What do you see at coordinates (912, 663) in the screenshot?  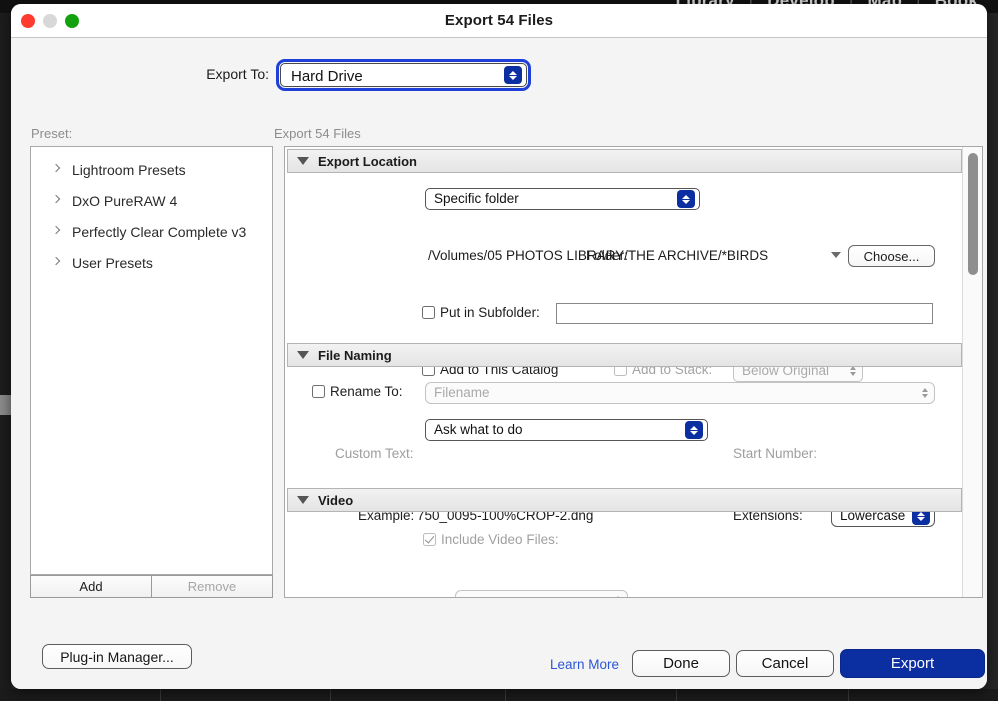 I see `export-button: Export` at bounding box center [912, 663].